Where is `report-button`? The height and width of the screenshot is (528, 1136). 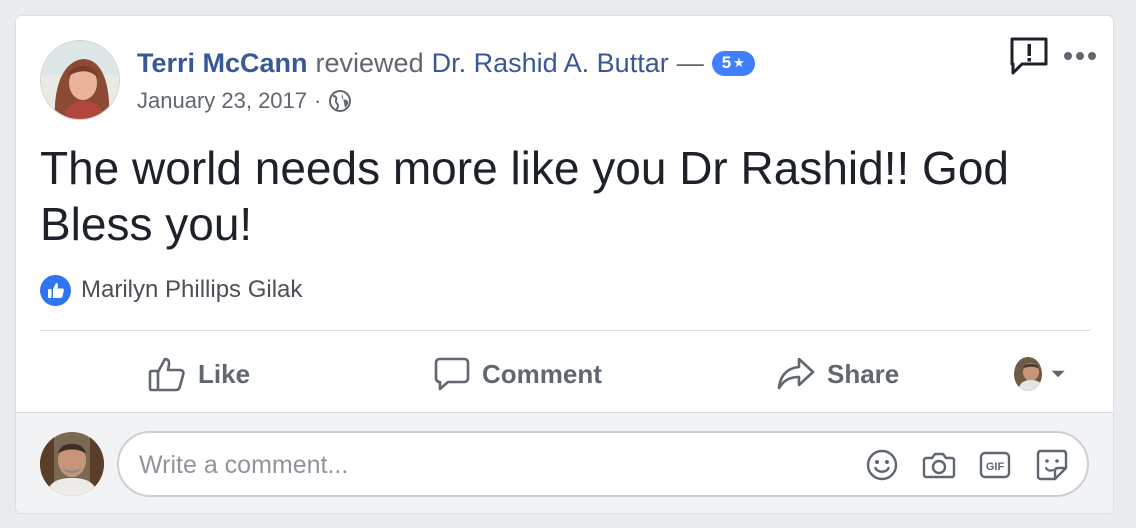 report-button is located at coordinates (1030, 56).